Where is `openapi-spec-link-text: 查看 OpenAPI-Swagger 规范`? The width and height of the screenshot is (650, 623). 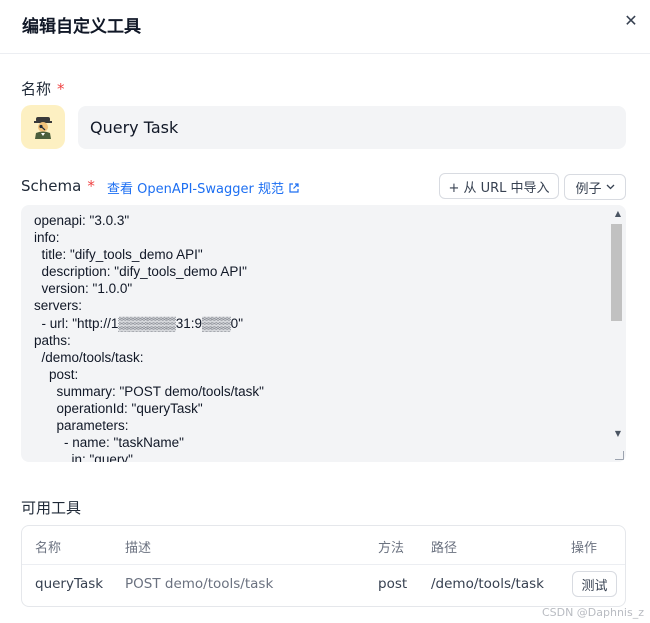
openapi-spec-link-text: 查看 OpenAPI-Swagger 规范 is located at coordinates (195, 189).